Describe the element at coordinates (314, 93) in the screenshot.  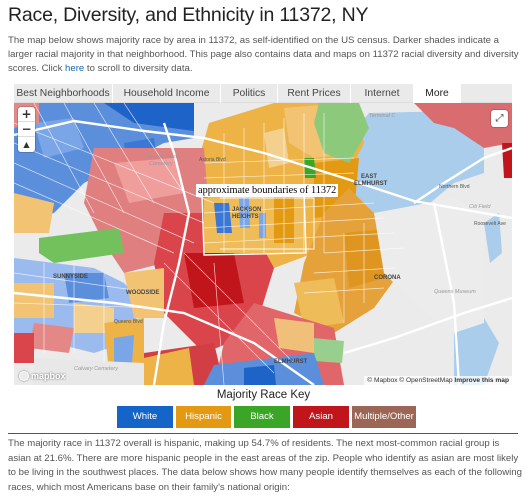
I see `tab-rent-prices: Rent Prices` at that location.